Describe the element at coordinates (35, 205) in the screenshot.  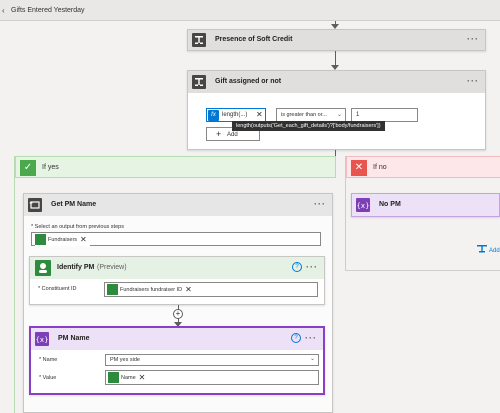
I see `loop-icon` at that location.